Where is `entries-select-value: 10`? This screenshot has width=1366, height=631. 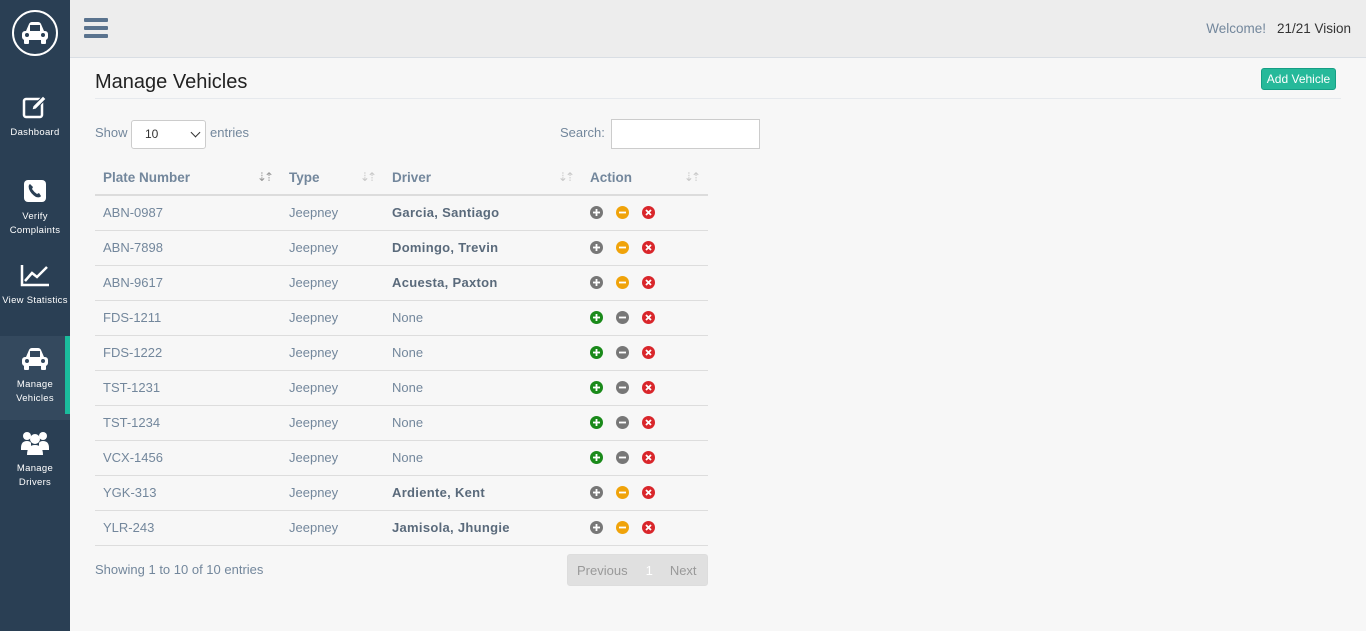
entries-select-value: 10 is located at coordinates (152, 134).